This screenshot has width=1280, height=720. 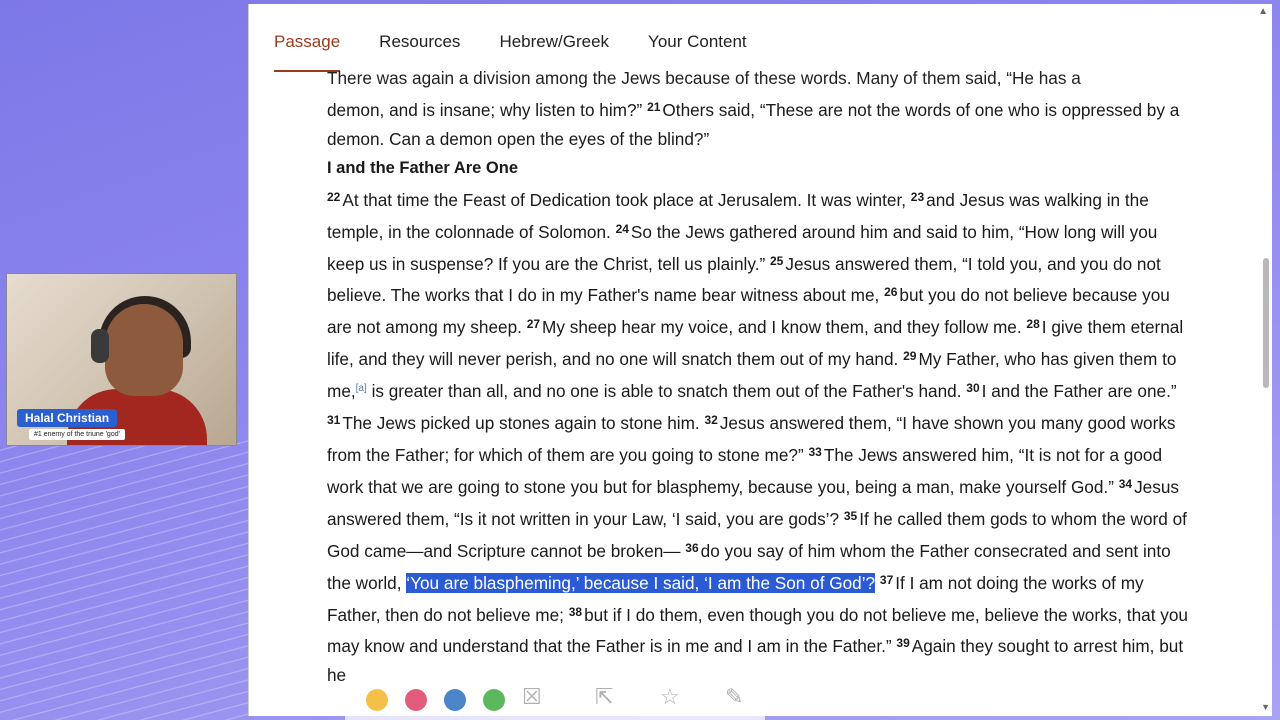 I want to click on footnote-link: [a], so click(x=361, y=388).